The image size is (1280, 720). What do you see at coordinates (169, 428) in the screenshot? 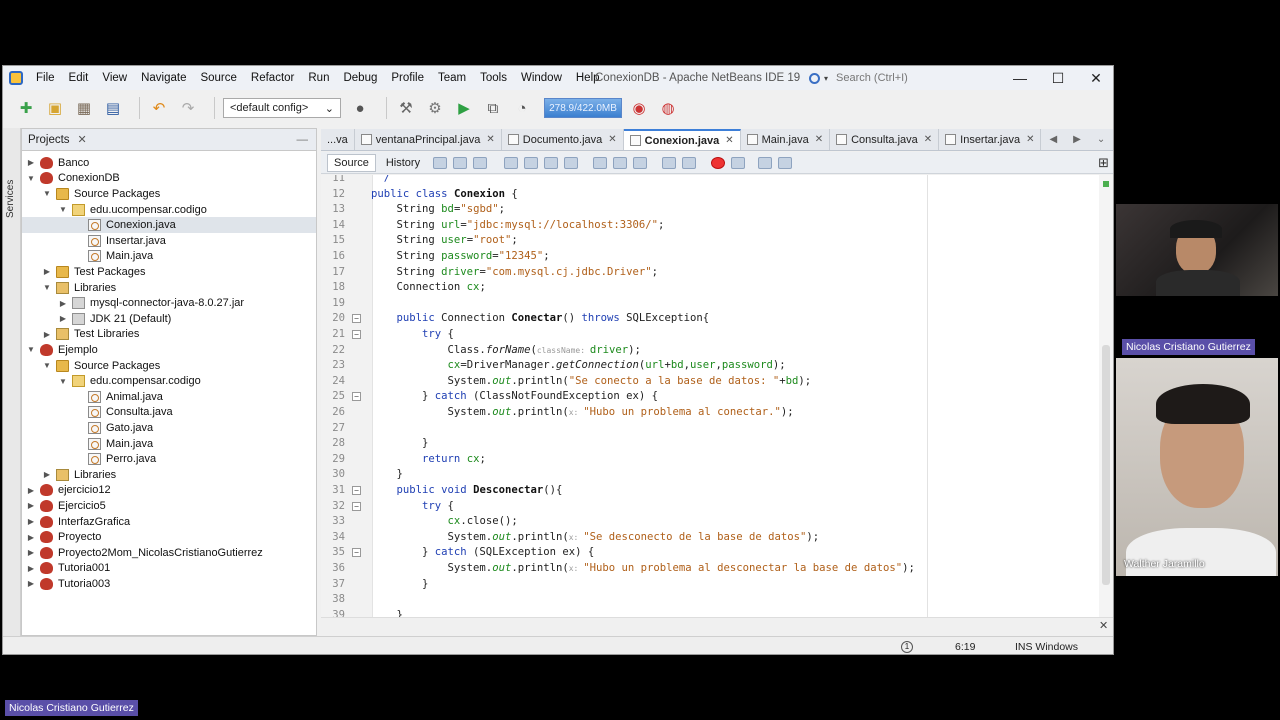
I see `tree-item: Gato.java` at bounding box center [169, 428].